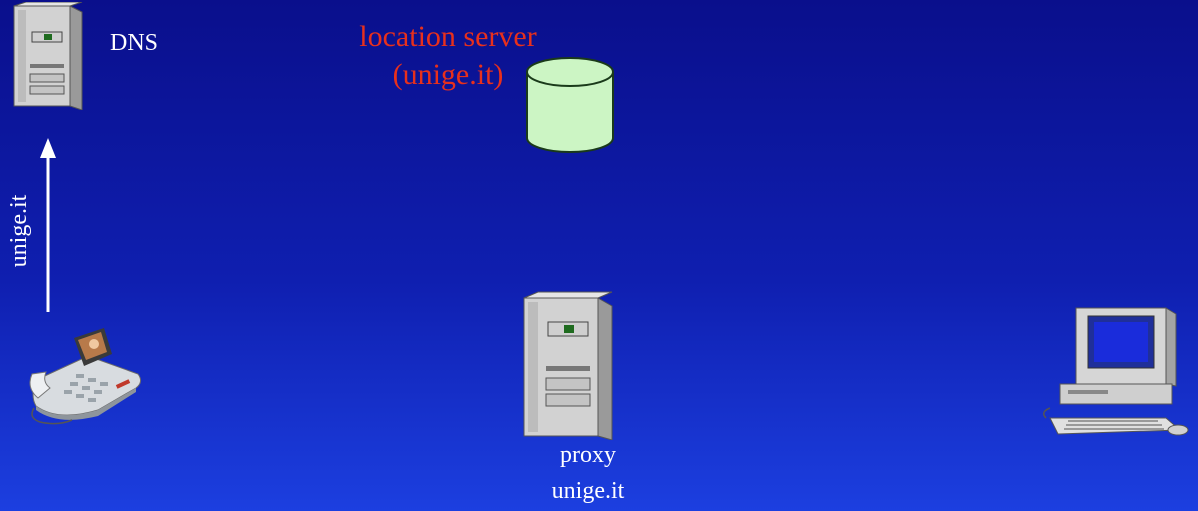 The height and width of the screenshot is (511, 1198). What do you see at coordinates (19, 231) in the screenshot?
I see `arrow-label: unige.it` at bounding box center [19, 231].